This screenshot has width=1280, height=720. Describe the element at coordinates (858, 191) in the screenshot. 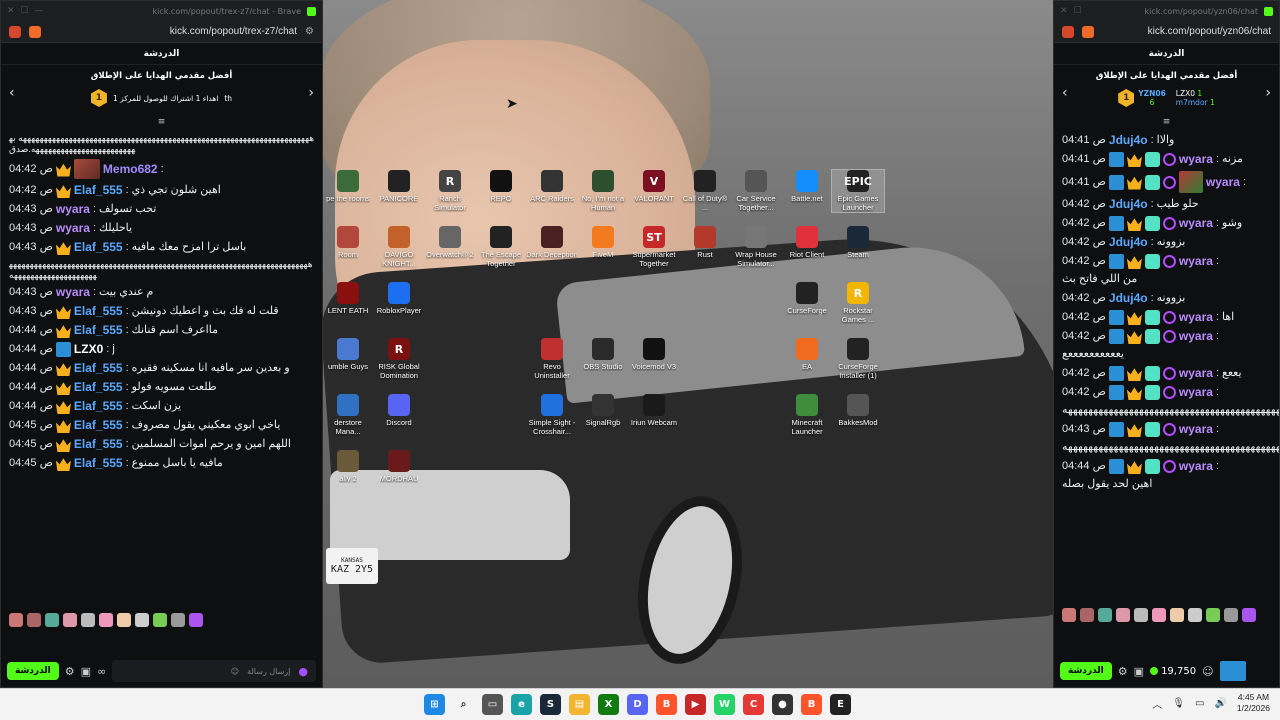

I see `desktop-icon: EPIC Epic Games Launcher` at that location.